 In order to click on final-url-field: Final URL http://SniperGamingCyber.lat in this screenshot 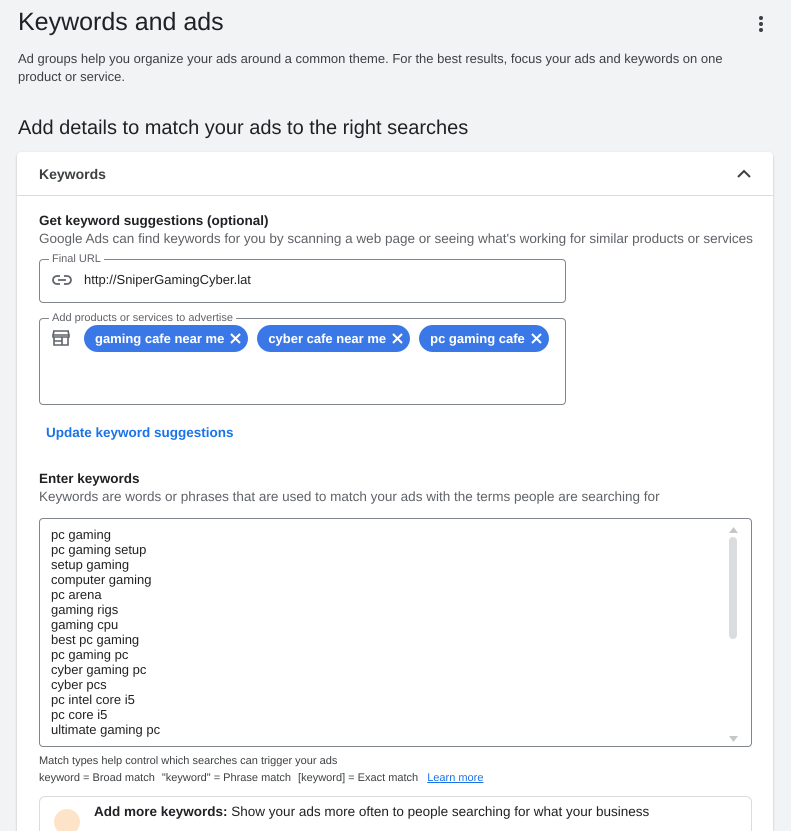, I will do `click(302, 277)`.